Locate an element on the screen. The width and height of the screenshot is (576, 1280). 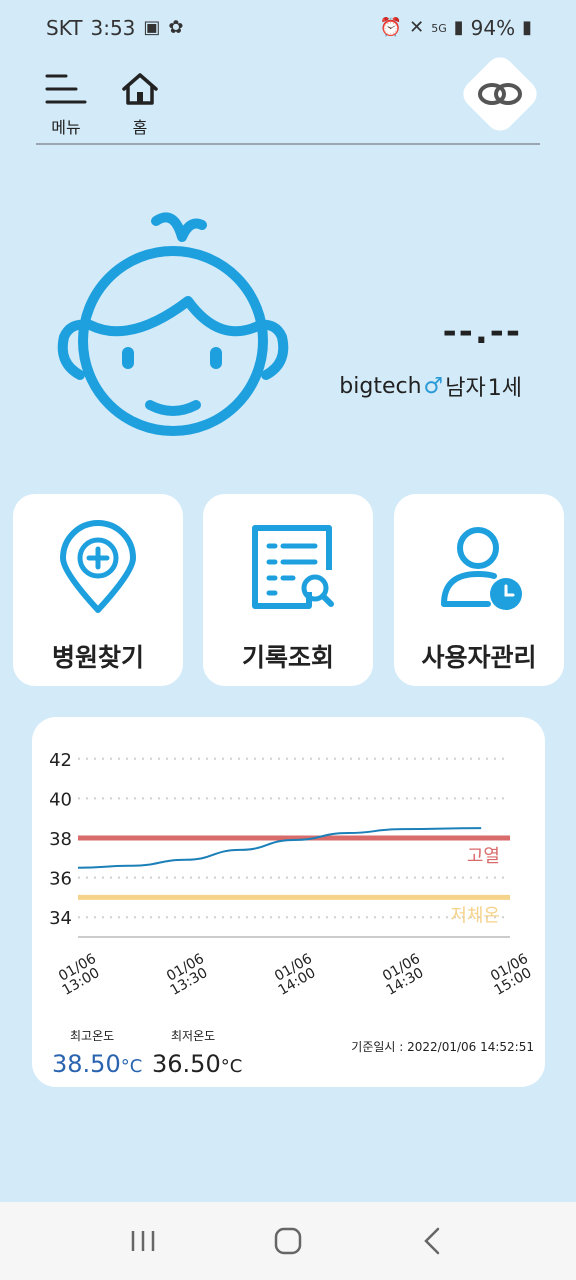
battery-level: 94% is located at coordinates (493, 28).